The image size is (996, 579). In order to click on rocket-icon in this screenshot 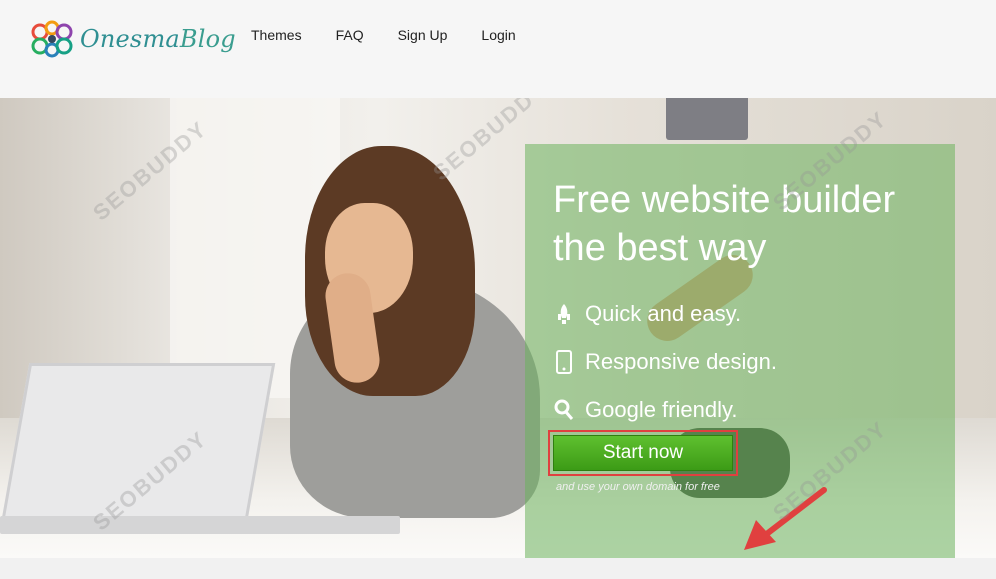, I will do `click(564, 314)`.